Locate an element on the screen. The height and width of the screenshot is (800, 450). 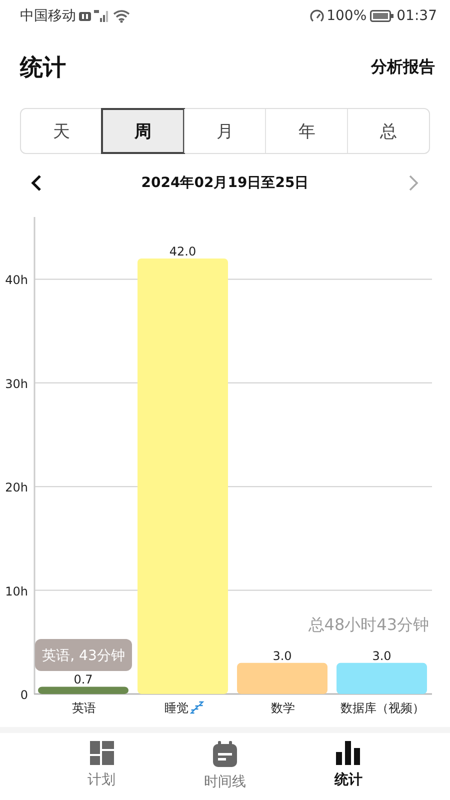
tooltip: 英语, 43分钟 is located at coordinates (83, 655).